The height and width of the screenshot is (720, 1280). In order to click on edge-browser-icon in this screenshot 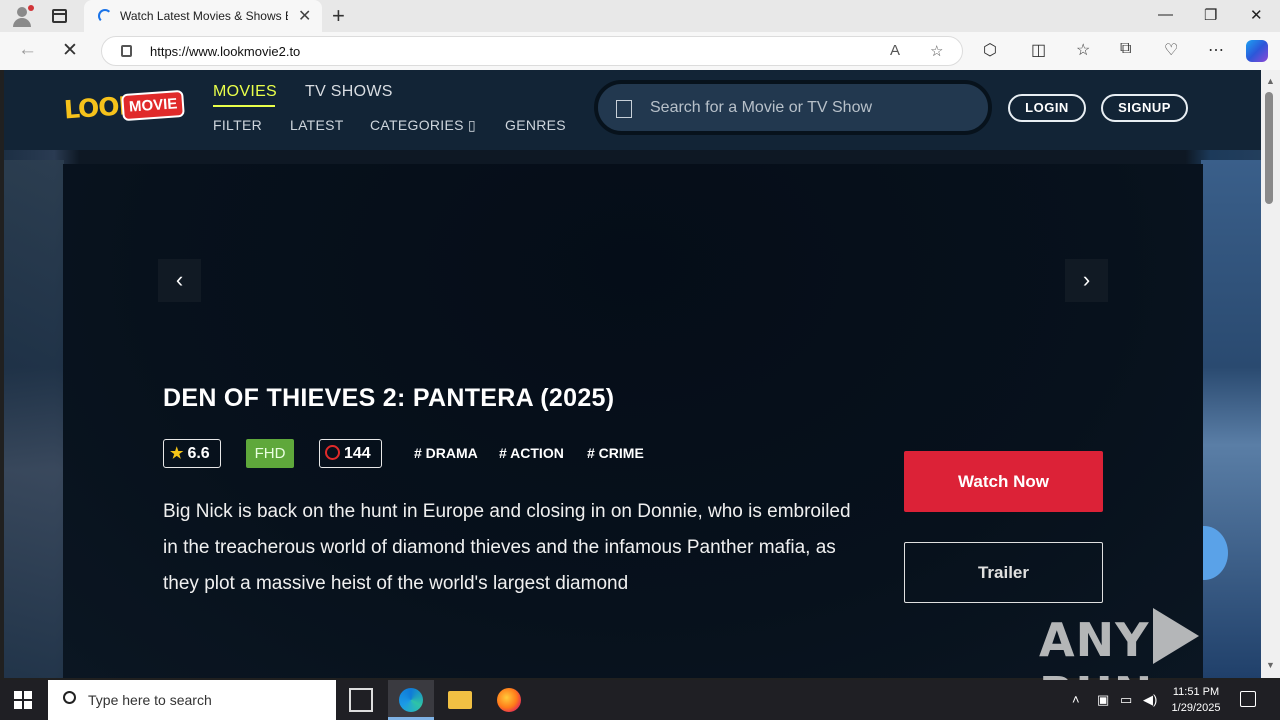, I will do `click(411, 700)`.